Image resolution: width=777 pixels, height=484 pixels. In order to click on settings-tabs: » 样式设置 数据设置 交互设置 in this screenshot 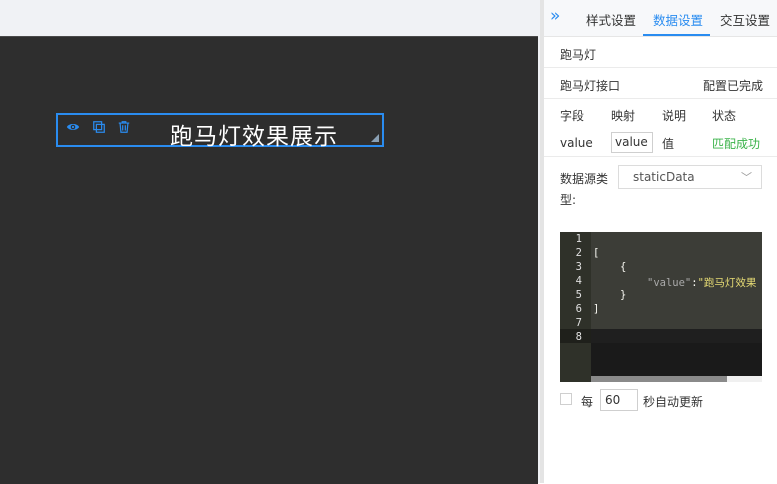, I will do `click(660, 18)`.